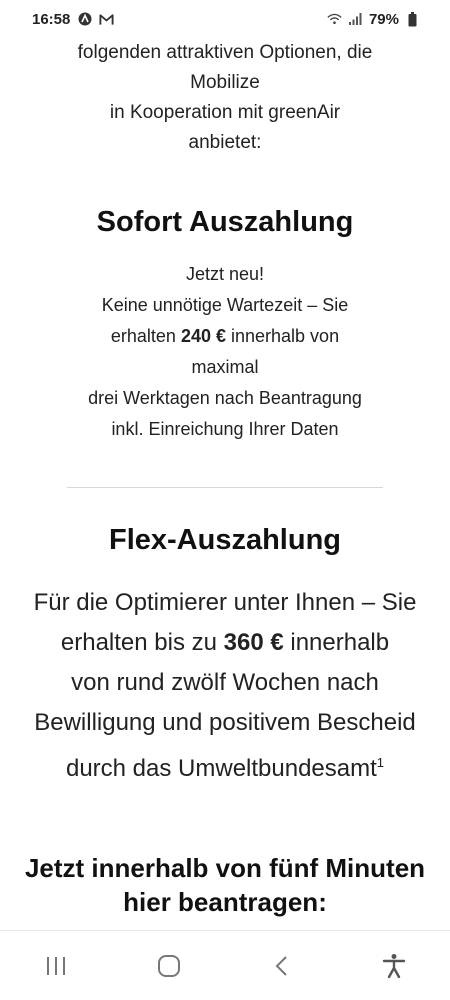 This screenshot has width=450, height=1000. Describe the element at coordinates (225, 19) in the screenshot. I see `status-bar: 16:58 79%` at that location.